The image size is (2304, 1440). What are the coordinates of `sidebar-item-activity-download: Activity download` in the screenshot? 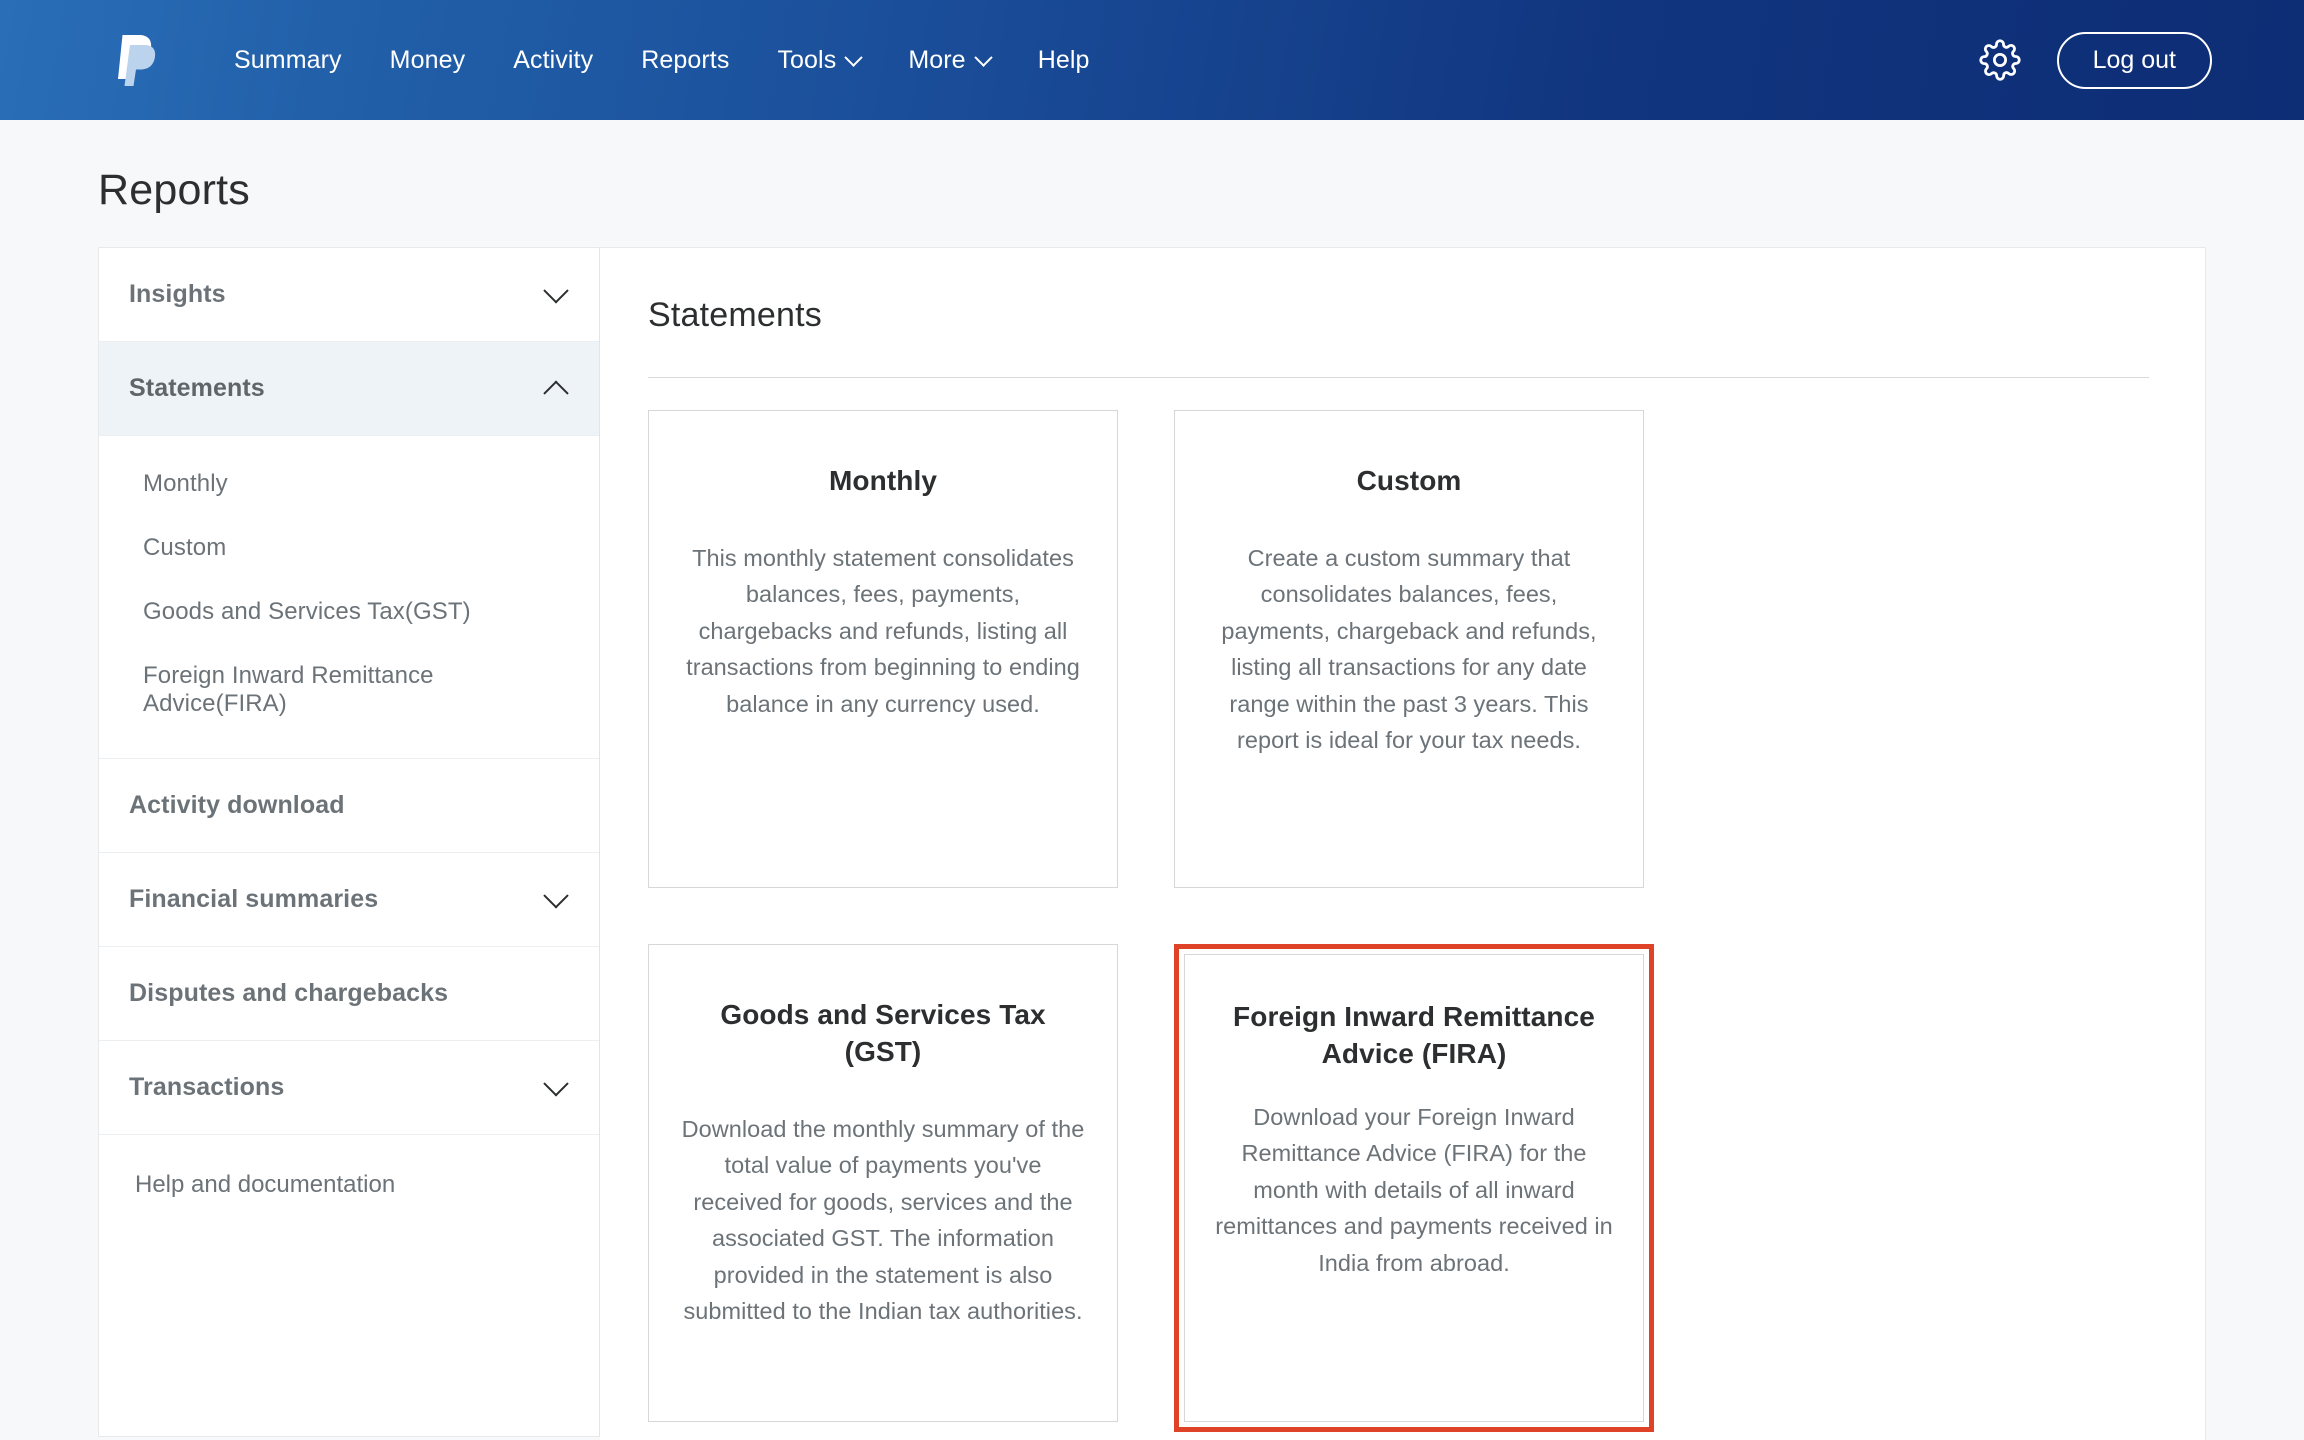 It's located at (349, 806).